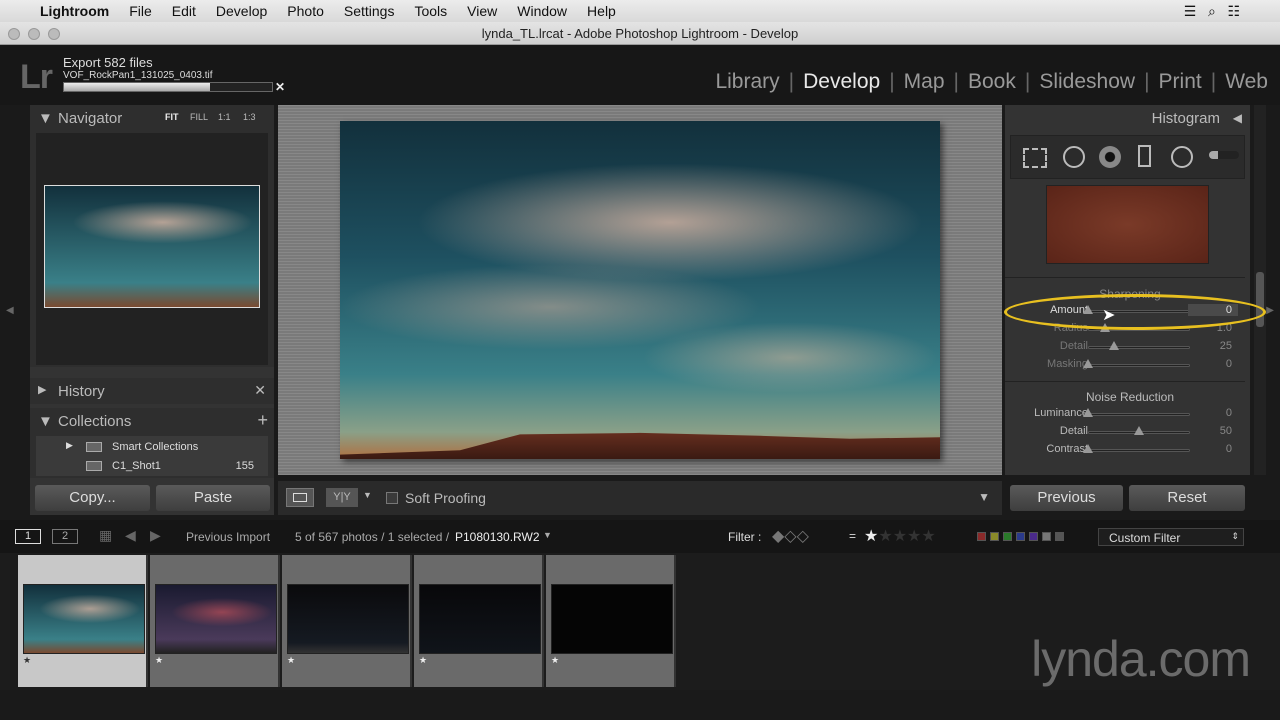 Image resolution: width=1280 pixels, height=720 pixels. I want to click on right-panel-collapse-icon: ▶, so click(1270, 310).